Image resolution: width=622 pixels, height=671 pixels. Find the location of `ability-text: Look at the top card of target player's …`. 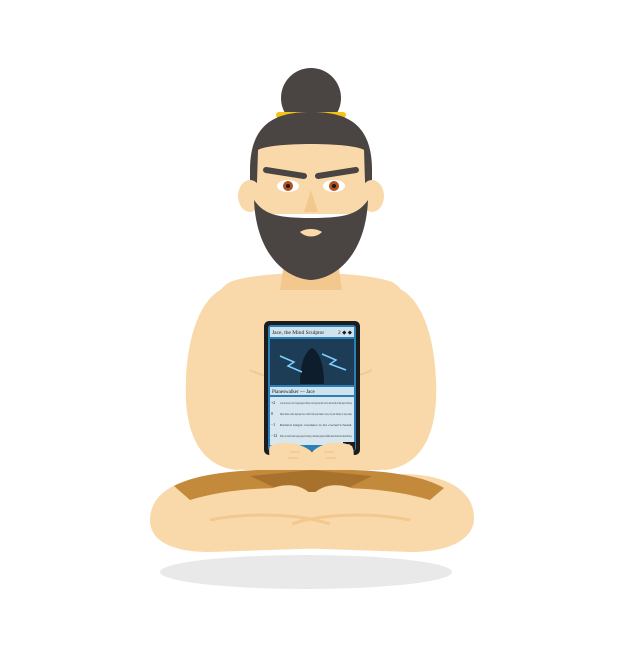

ability-text: Look at the top card of target player's … is located at coordinates (316, 403).